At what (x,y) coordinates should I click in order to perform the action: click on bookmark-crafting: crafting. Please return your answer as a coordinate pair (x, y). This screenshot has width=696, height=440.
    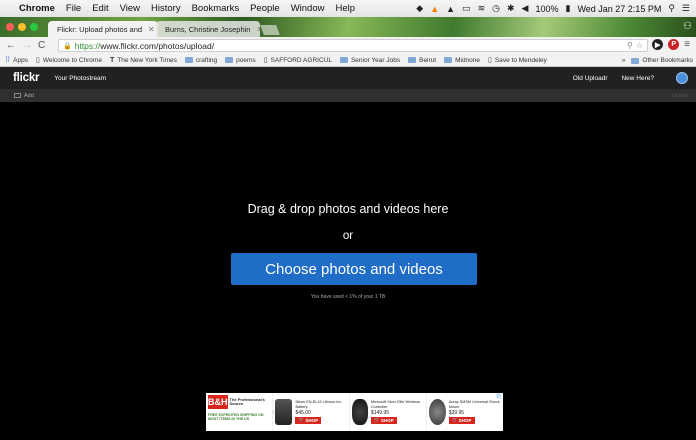
    Looking at the image, I should click on (200, 60).